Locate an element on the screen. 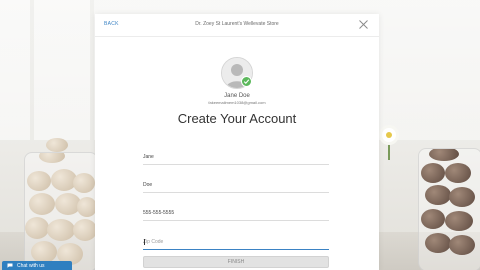  close-icon is located at coordinates (363, 24).